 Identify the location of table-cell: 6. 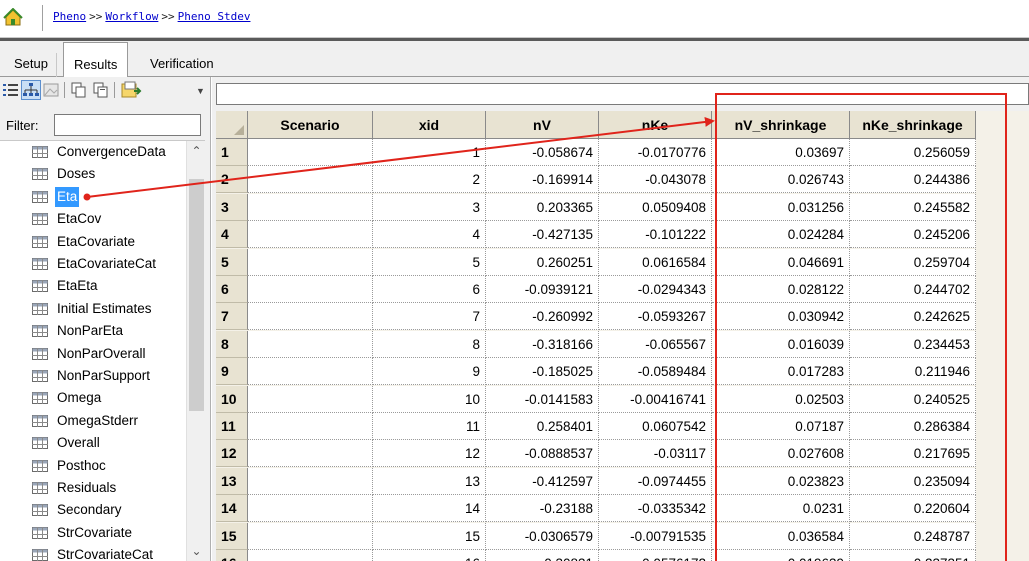
(429, 289).